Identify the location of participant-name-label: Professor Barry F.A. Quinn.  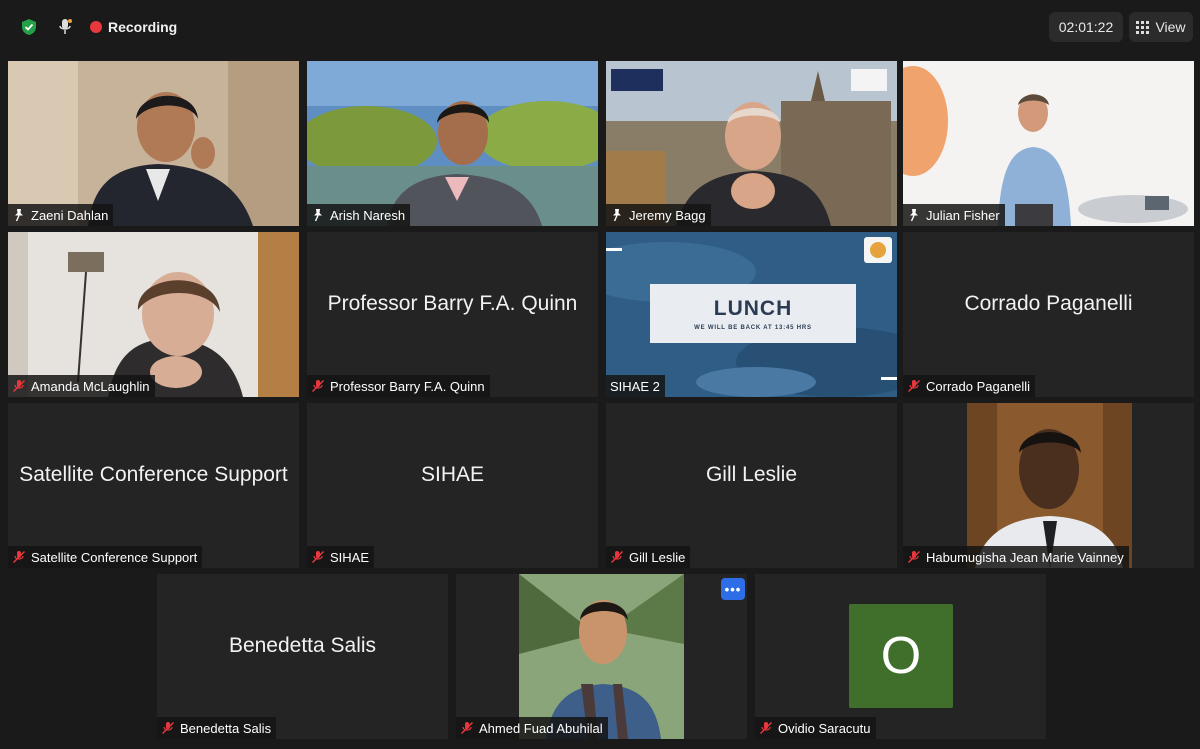
(398, 386).